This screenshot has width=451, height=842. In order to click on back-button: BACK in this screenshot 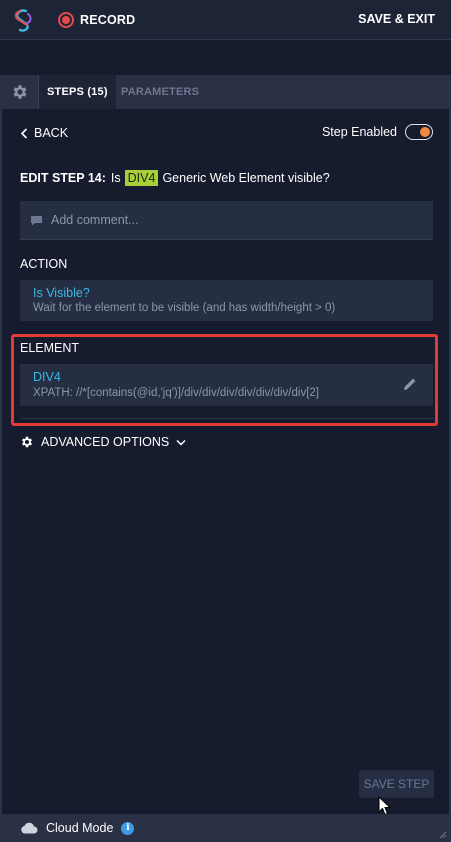, I will do `click(44, 133)`.